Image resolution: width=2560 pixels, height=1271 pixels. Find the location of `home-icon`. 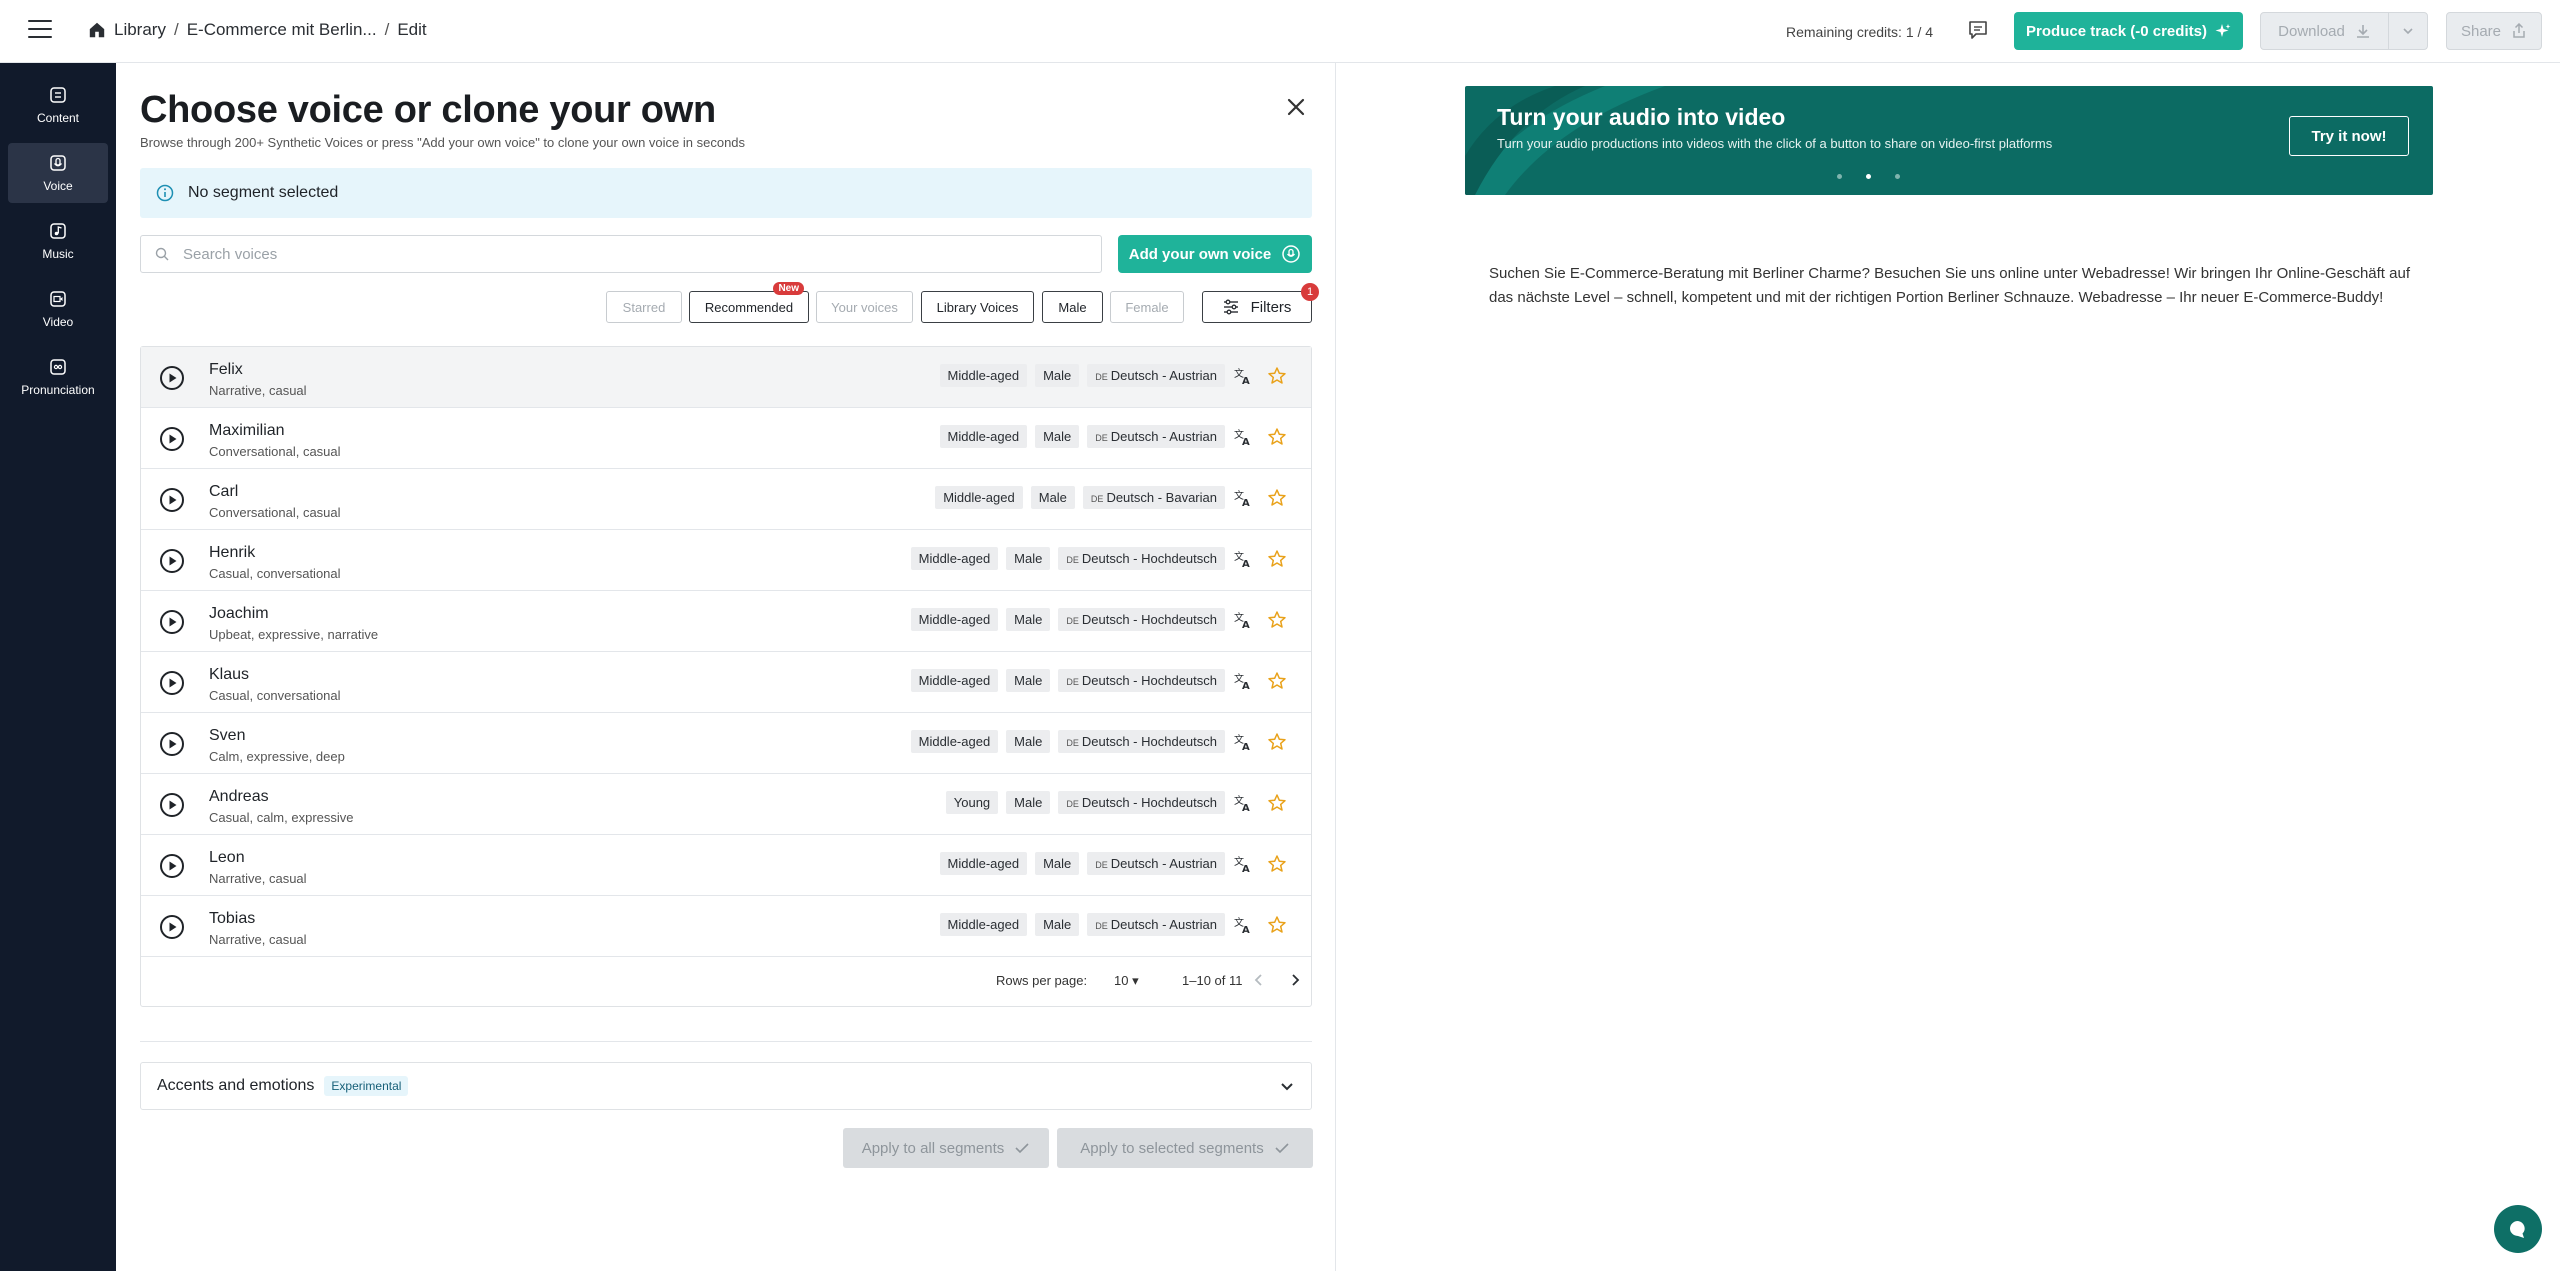

home-icon is located at coordinates (97, 30).